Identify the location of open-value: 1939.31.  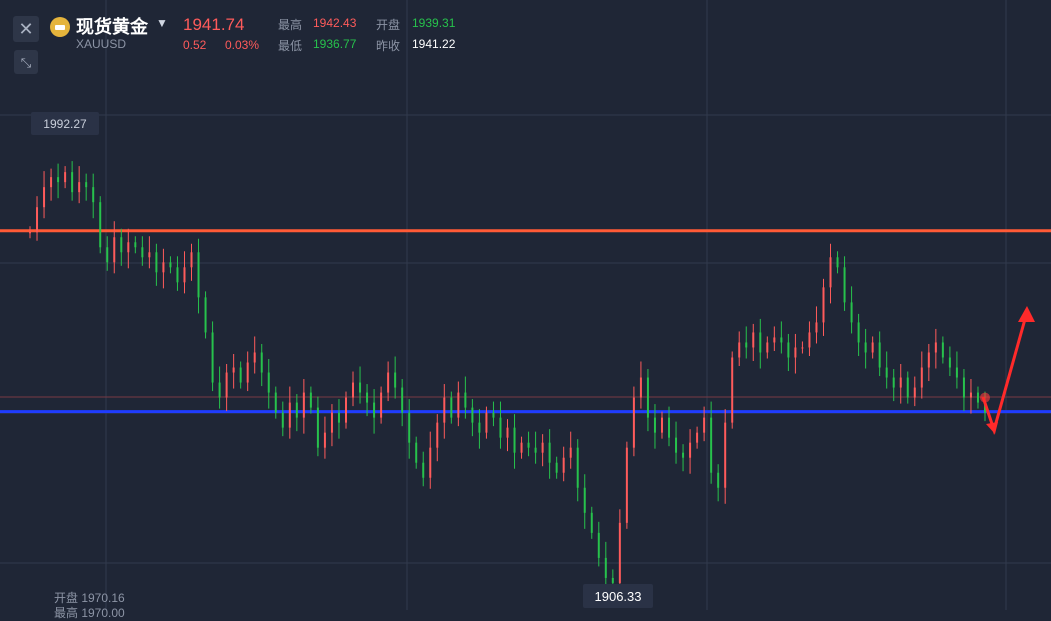
(434, 23).